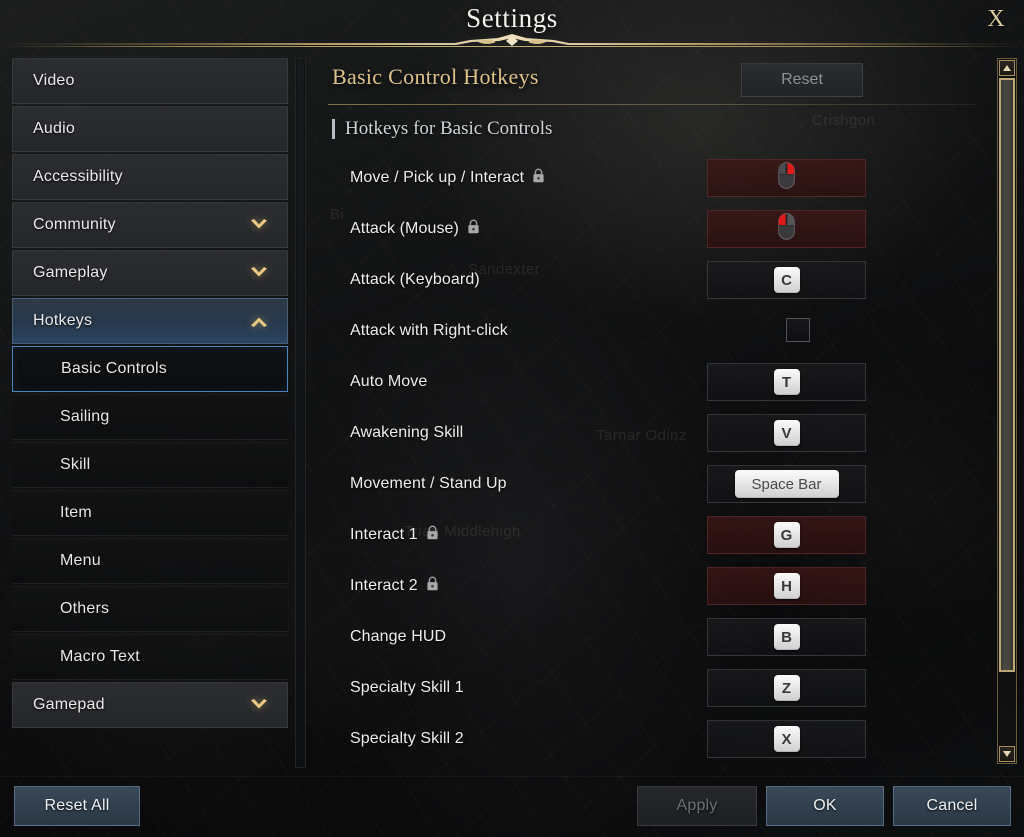 The width and height of the screenshot is (1024, 837). Describe the element at coordinates (654, 432) in the screenshot. I see `hotkey-row: Awakening Skill V` at that location.